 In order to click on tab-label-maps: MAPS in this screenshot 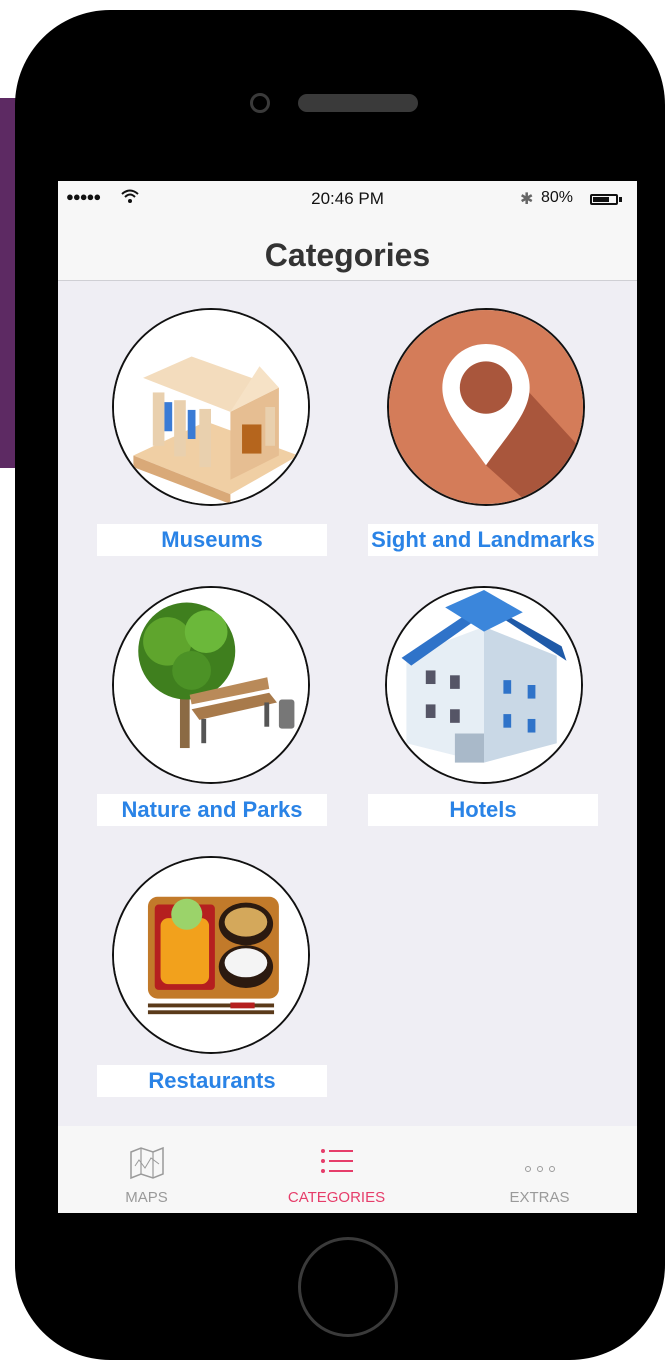, I will do `click(146, 1197)`.